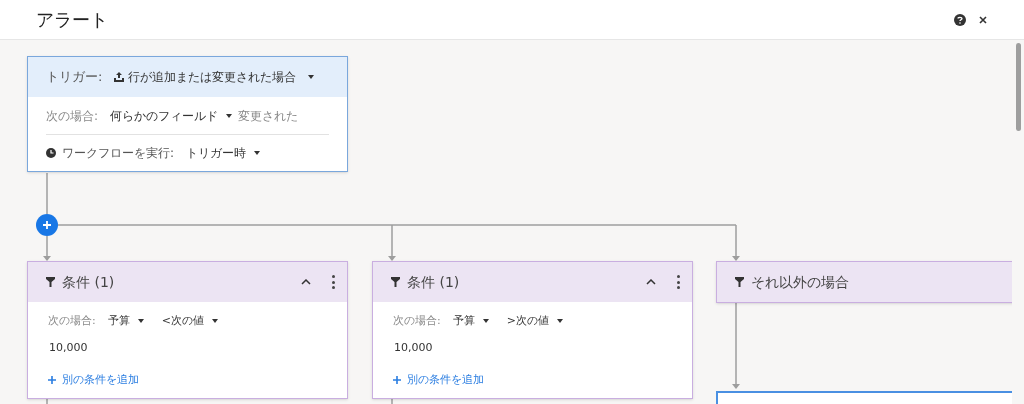  I want to click on trigger-event-dropdown: 行が追加または変更された場合, so click(214, 77).